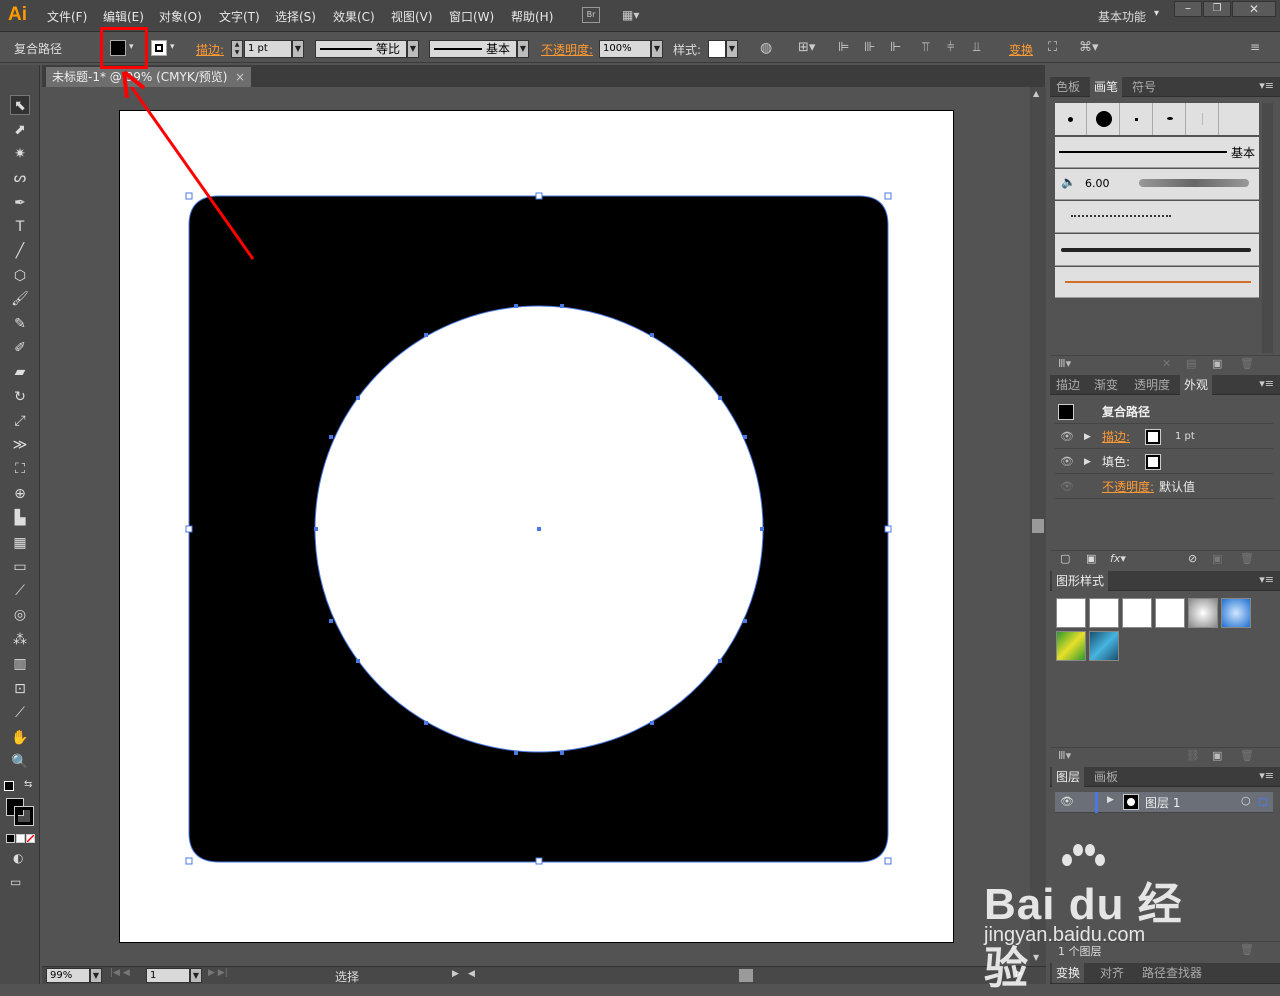 Image resolution: width=1280 pixels, height=996 pixels. Describe the element at coordinates (20, 738) in the screenshot. I see `hand-tool-icon: ✋` at that location.